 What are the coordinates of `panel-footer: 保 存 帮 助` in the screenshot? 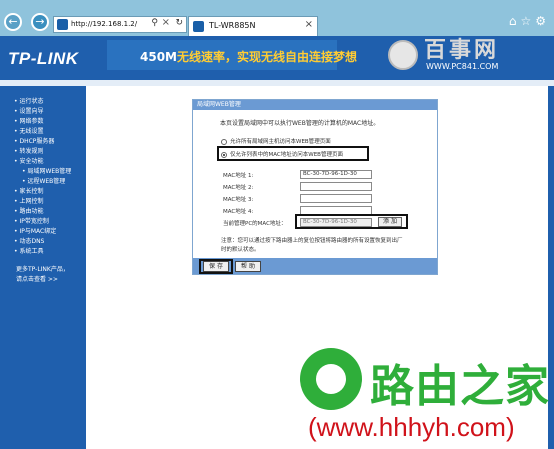 It's located at (315, 266).